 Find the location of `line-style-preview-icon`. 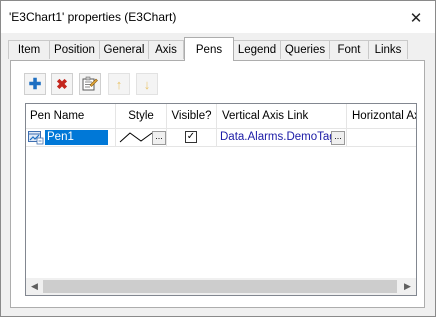

line-style-preview-icon is located at coordinates (136, 137).